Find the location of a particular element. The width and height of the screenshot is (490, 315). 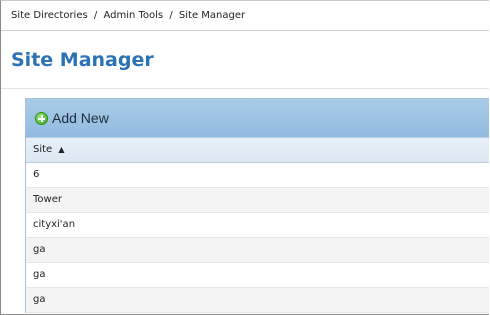

add-new-label: Add New is located at coordinates (80, 118).